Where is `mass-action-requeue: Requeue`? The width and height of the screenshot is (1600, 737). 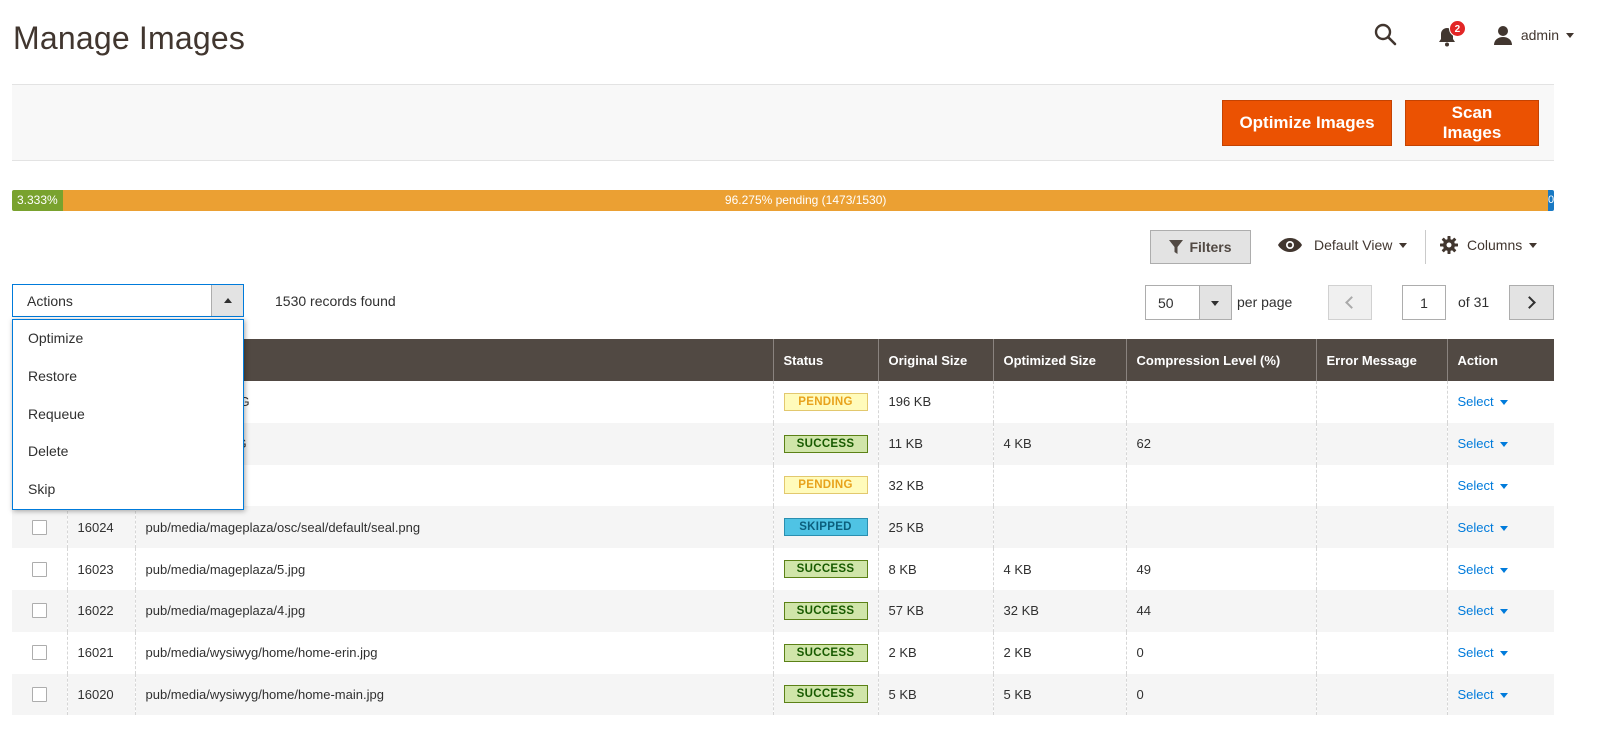
mass-action-requeue: Requeue is located at coordinates (128, 415).